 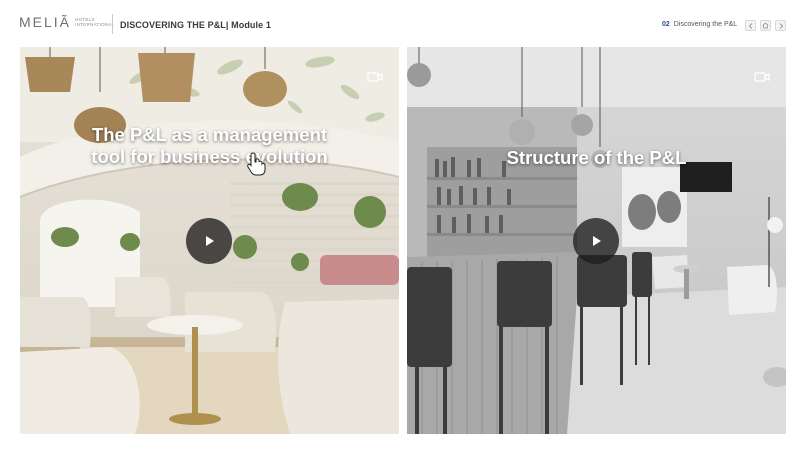 What do you see at coordinates (705, 24) in the screenshot?
I see `section-label: Discovering the P&L` at bounding box center [705, 24].